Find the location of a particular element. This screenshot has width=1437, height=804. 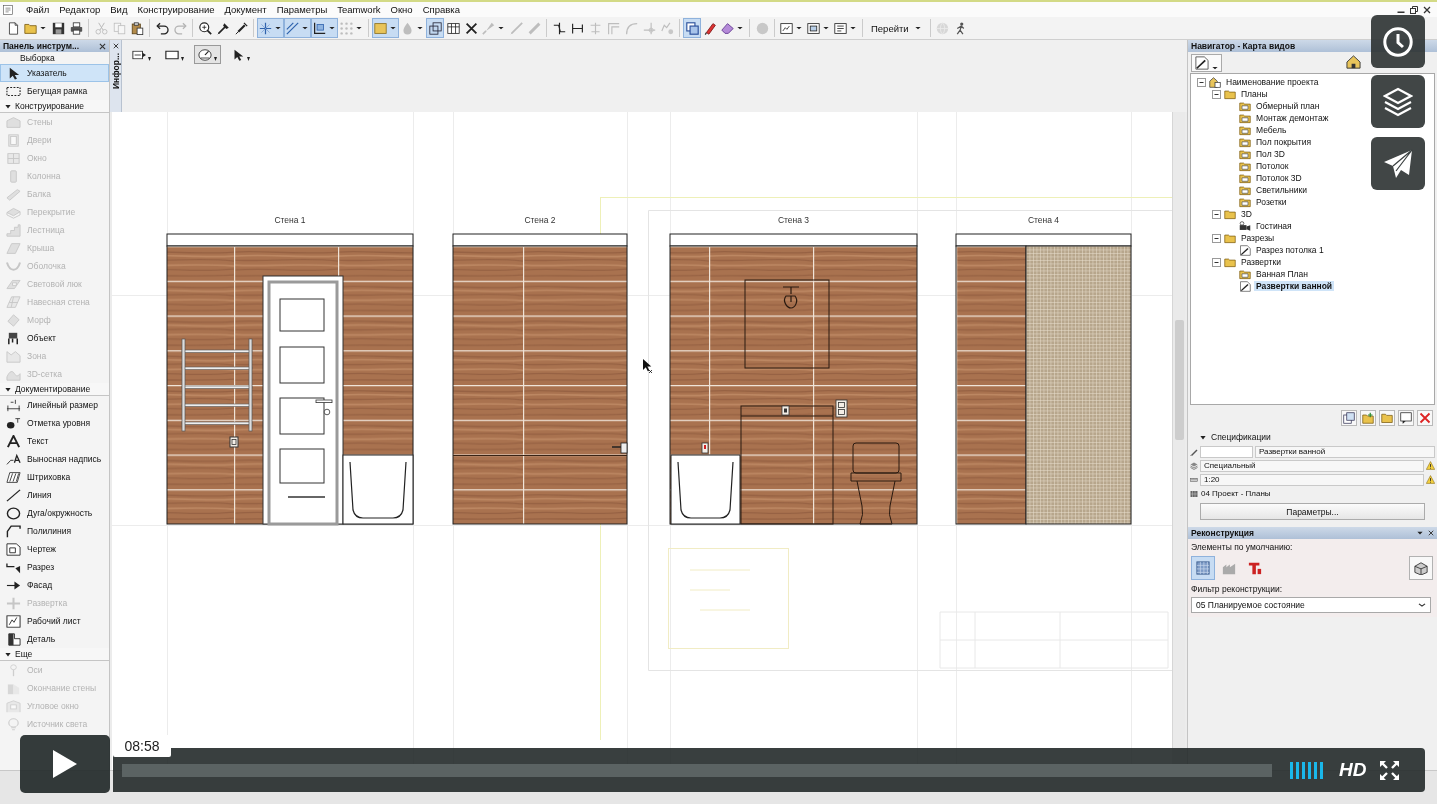

restore-icon is located at coordinates (1414, 9).